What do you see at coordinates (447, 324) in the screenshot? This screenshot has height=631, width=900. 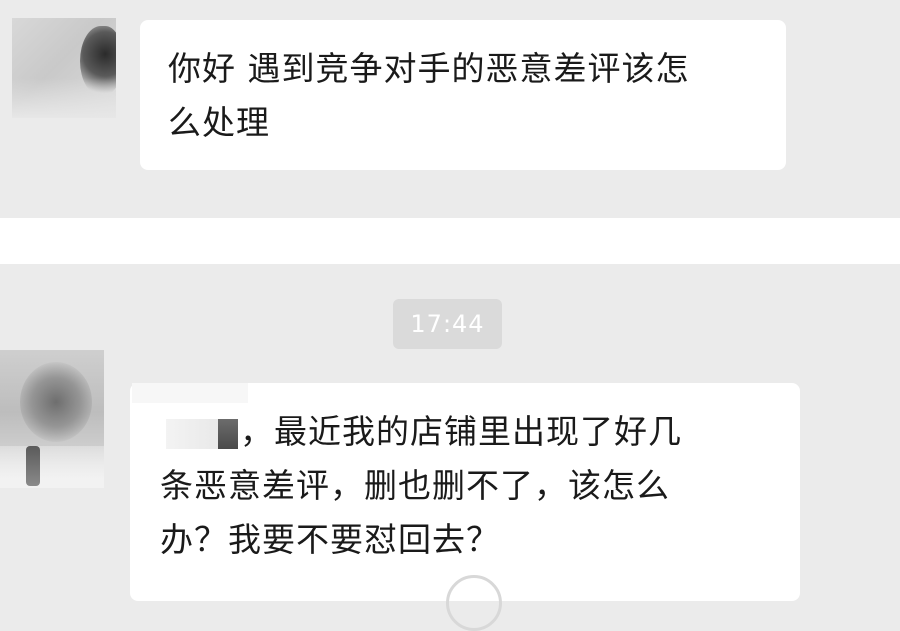 I see `timestamp-badge: 17:44` at bounding box center [447, 324].